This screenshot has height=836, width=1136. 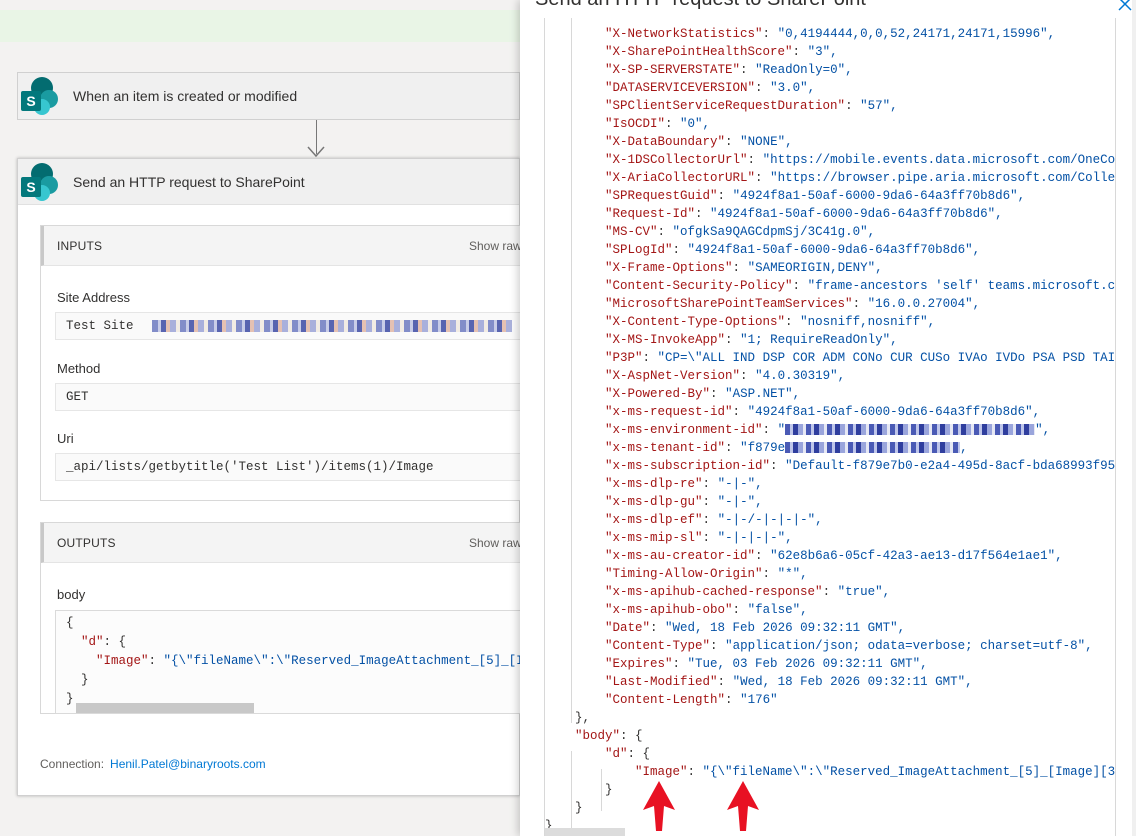 What do you see at coordinates (654, 520) in the screenshot?
I see `header-key: "x-ms-dlp-ef"` at bounding box center [654, 520].